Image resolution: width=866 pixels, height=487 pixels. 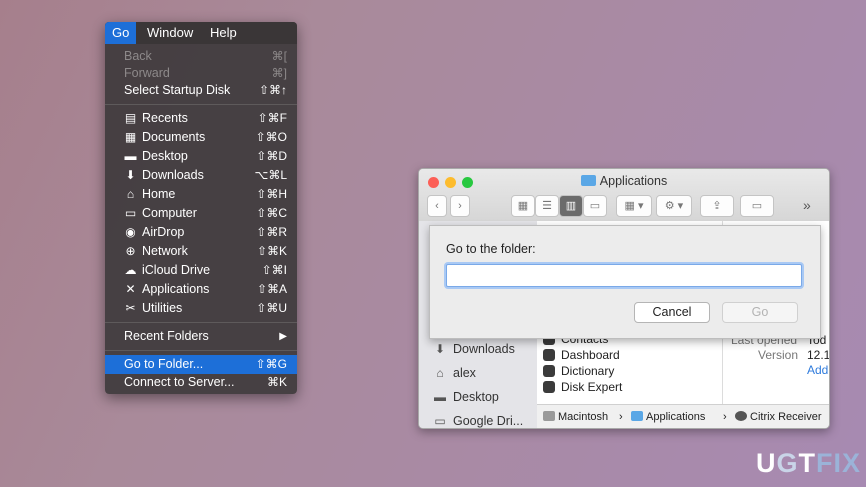 I want to click on list-item: Dashboard, so click(x=581, y=355).